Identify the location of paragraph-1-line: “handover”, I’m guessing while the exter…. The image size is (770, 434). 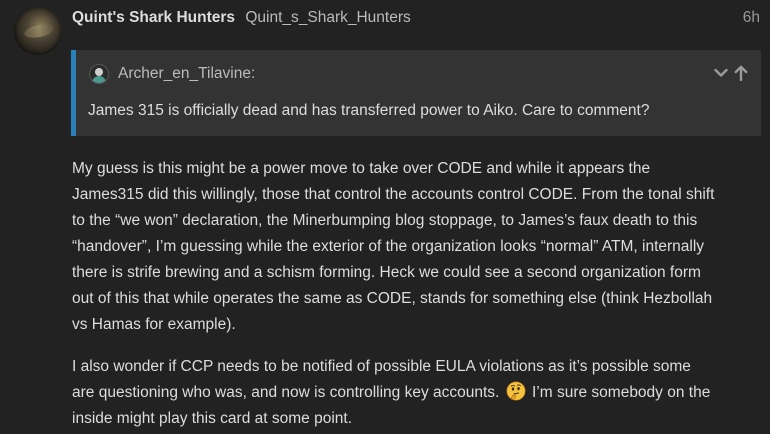
(388, 246).